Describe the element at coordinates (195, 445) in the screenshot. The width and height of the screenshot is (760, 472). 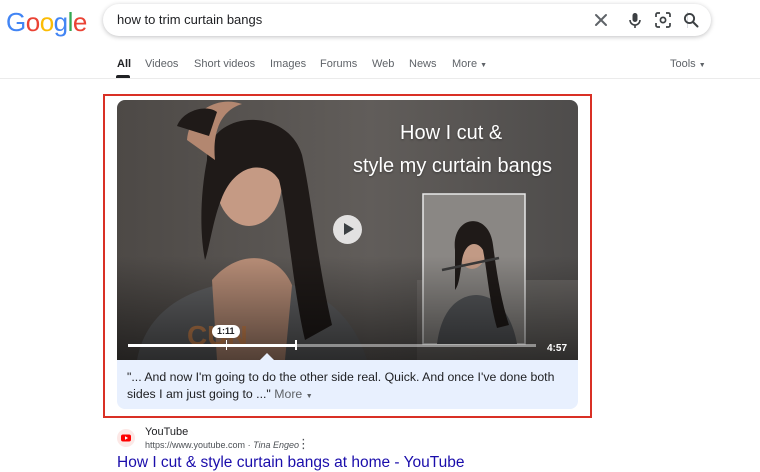
I see `site-url-text: https://www.youtube.com` at that location.